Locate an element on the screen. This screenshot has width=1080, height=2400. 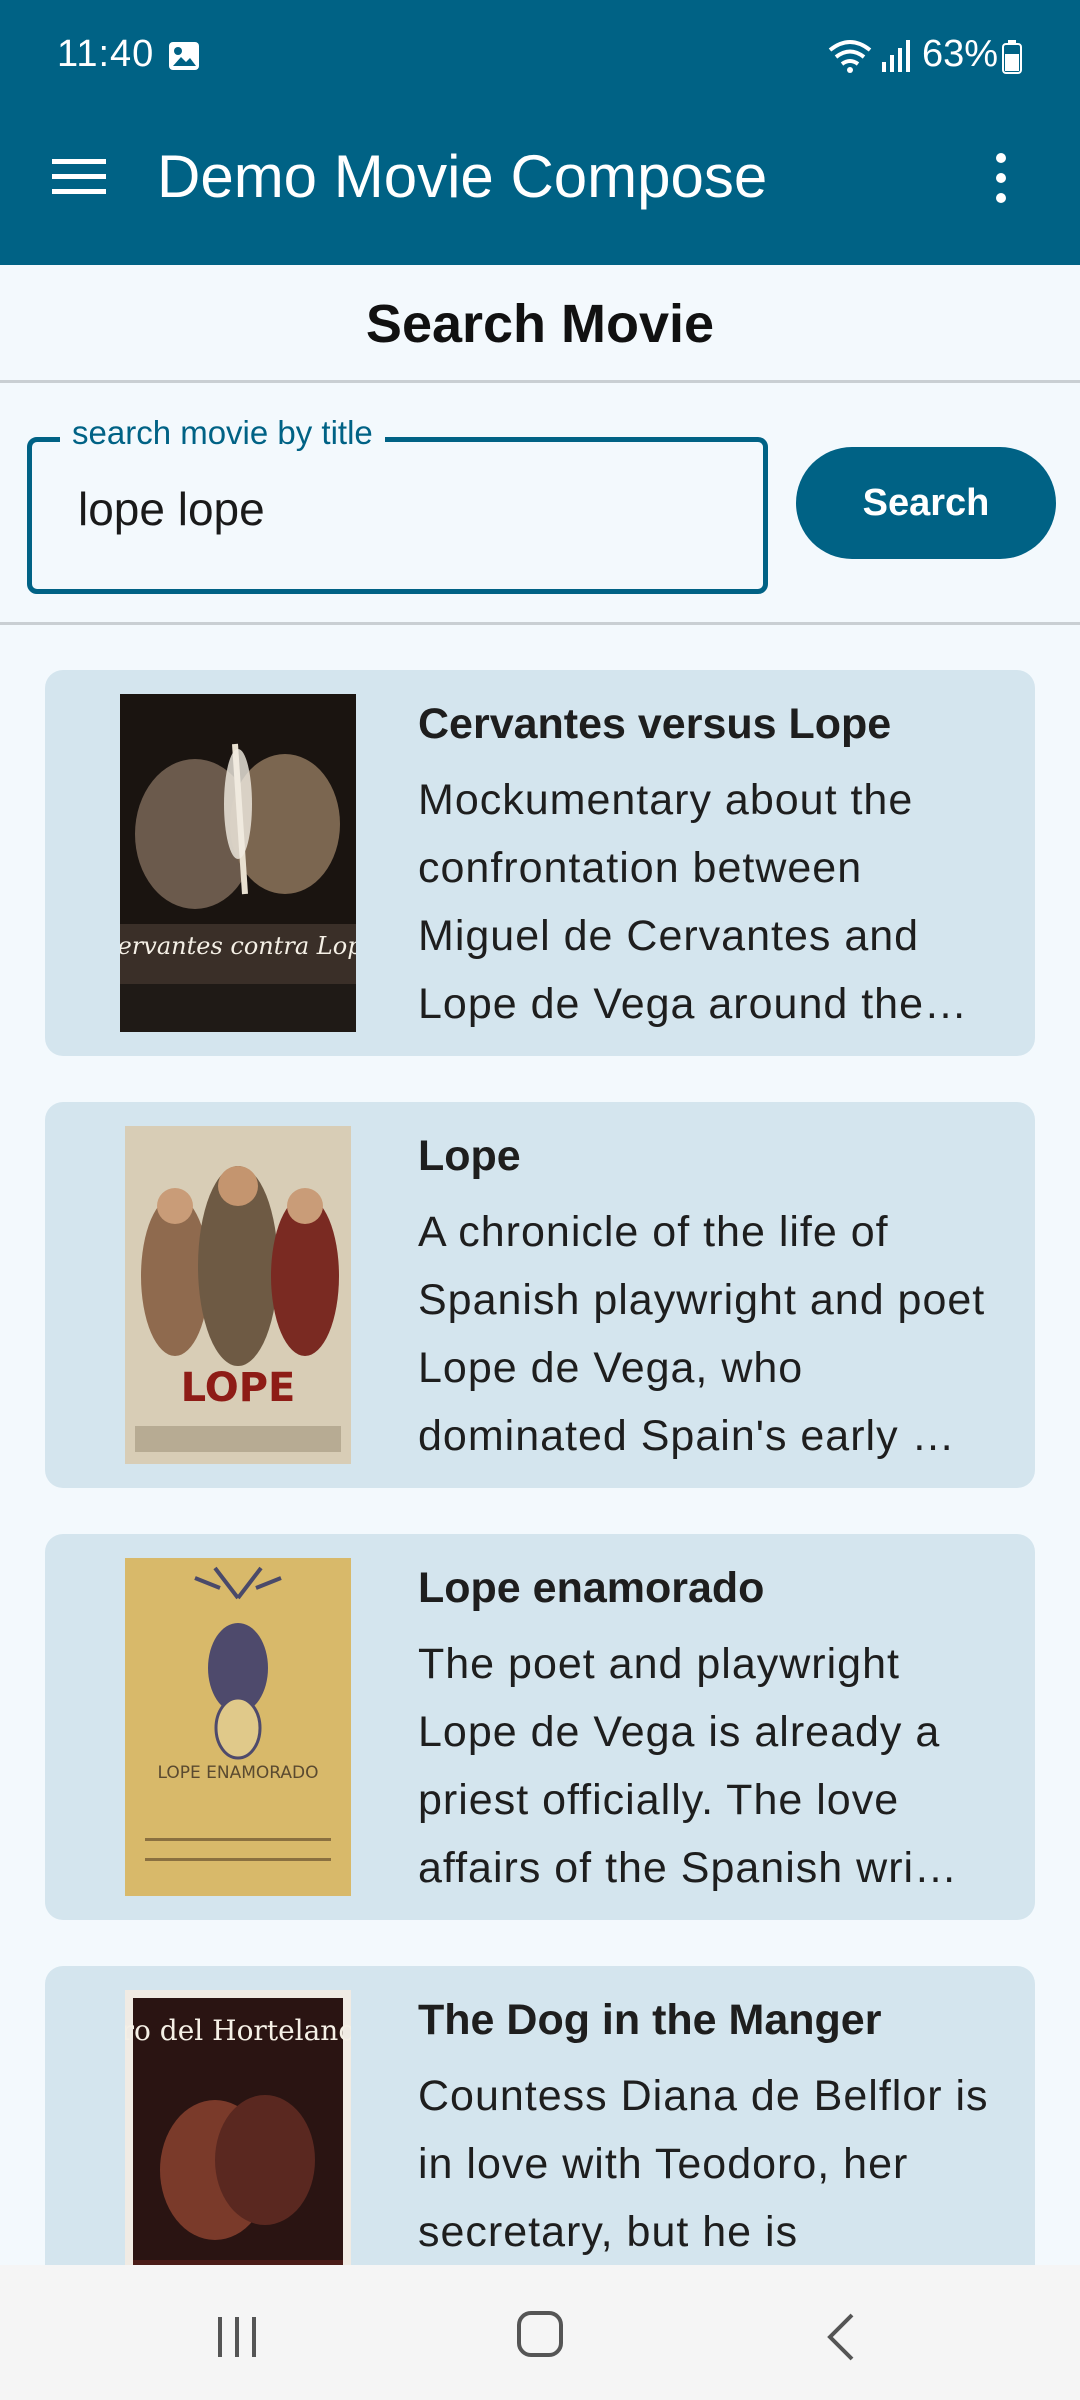
battery-icon is located at coordinates (1012, 57).